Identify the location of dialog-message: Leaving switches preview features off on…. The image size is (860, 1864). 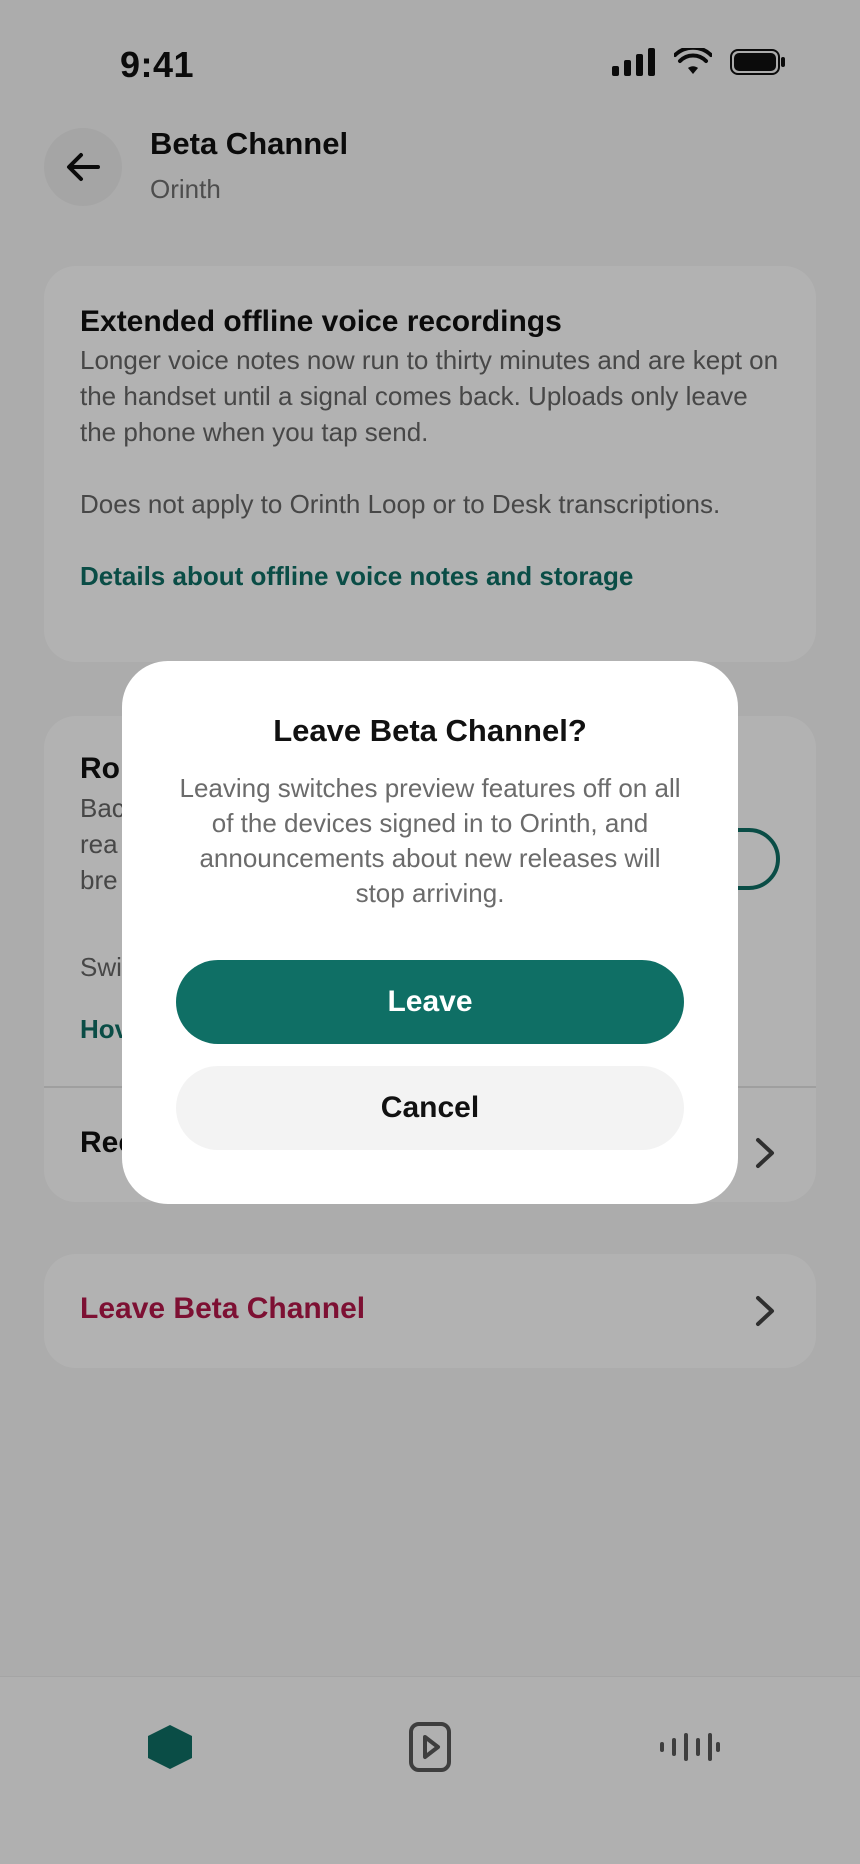
(430, 840).